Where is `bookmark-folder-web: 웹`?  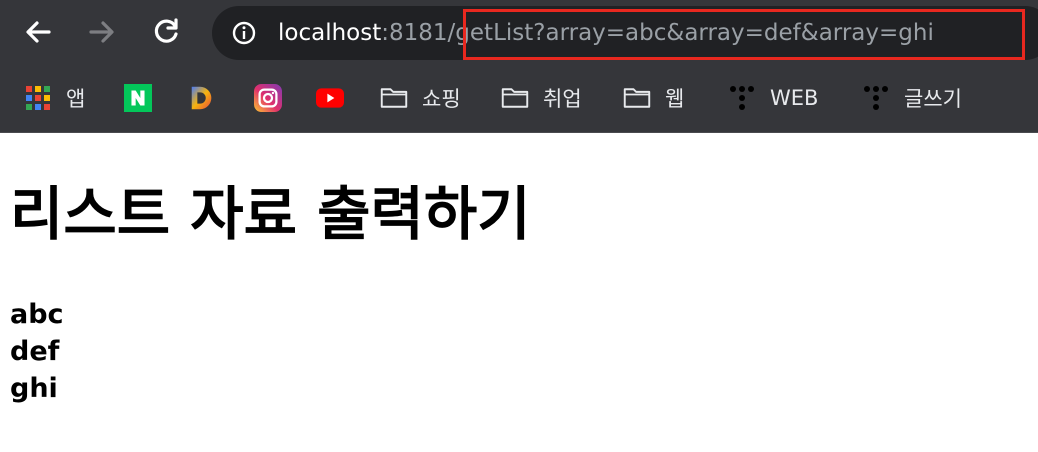
bookmark-folder-web: 웹 is located at coordinates (653, 98).